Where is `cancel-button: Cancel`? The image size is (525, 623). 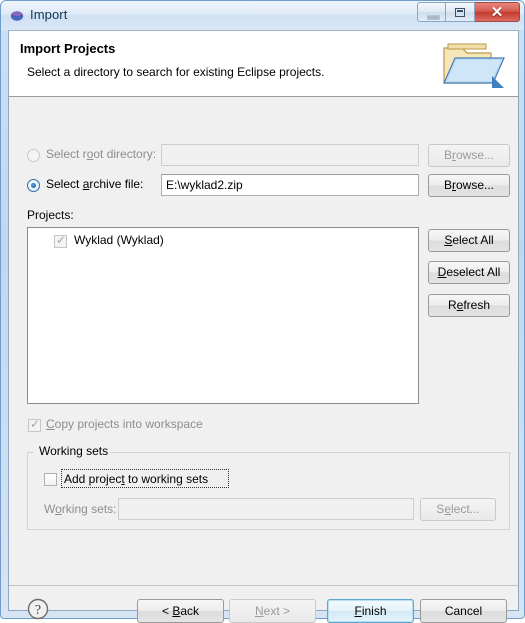
cancel-button: Cancel is located at coordinates (463, 611).